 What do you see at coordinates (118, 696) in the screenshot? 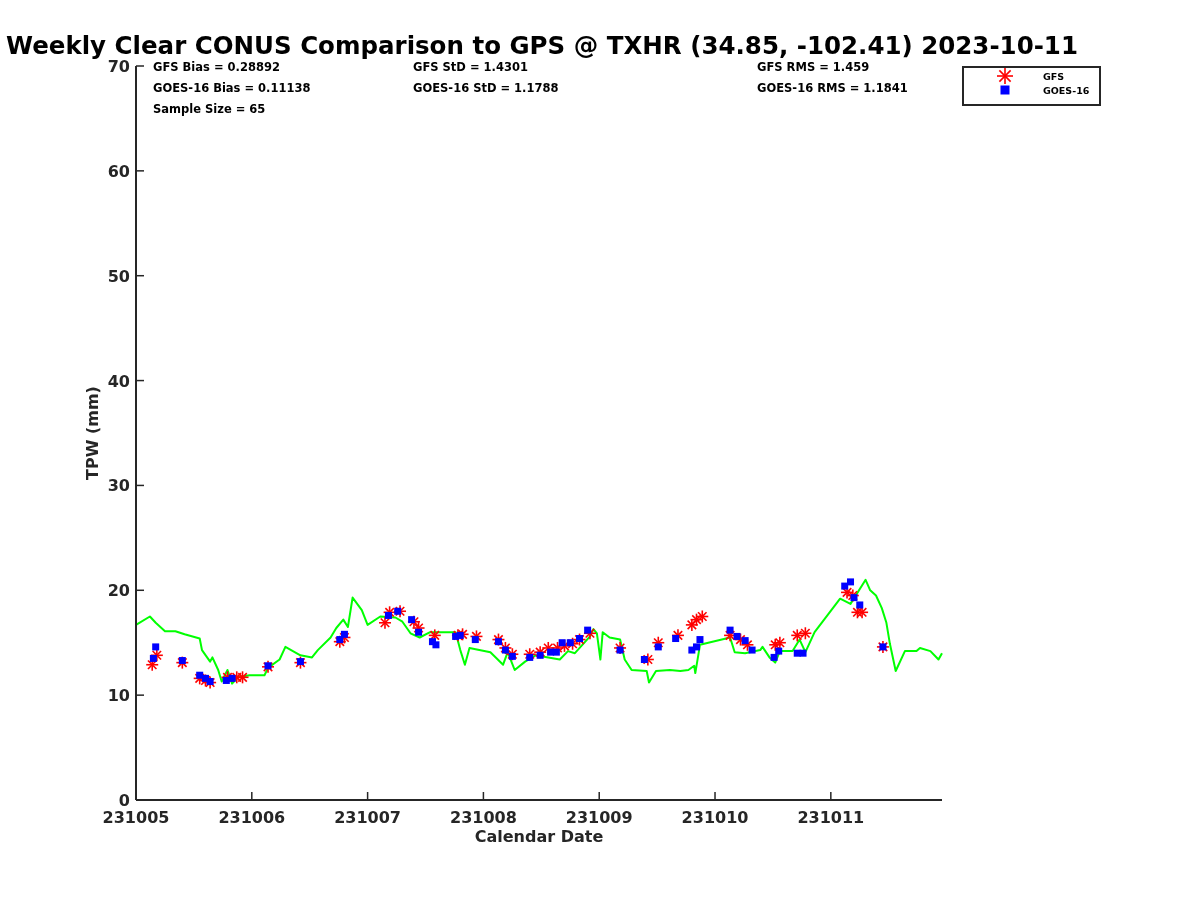
I see `y-tick-label: 10` at bounding box center [118, 696].